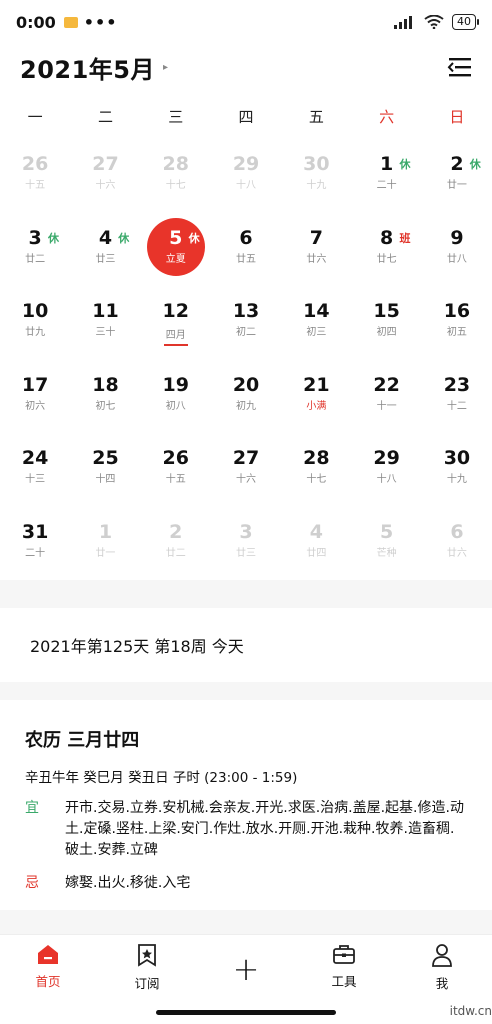 This screenshot has height=1024, width=492. I want to click on calendar-header: 2021年5月 ▸, so click(246, 67).